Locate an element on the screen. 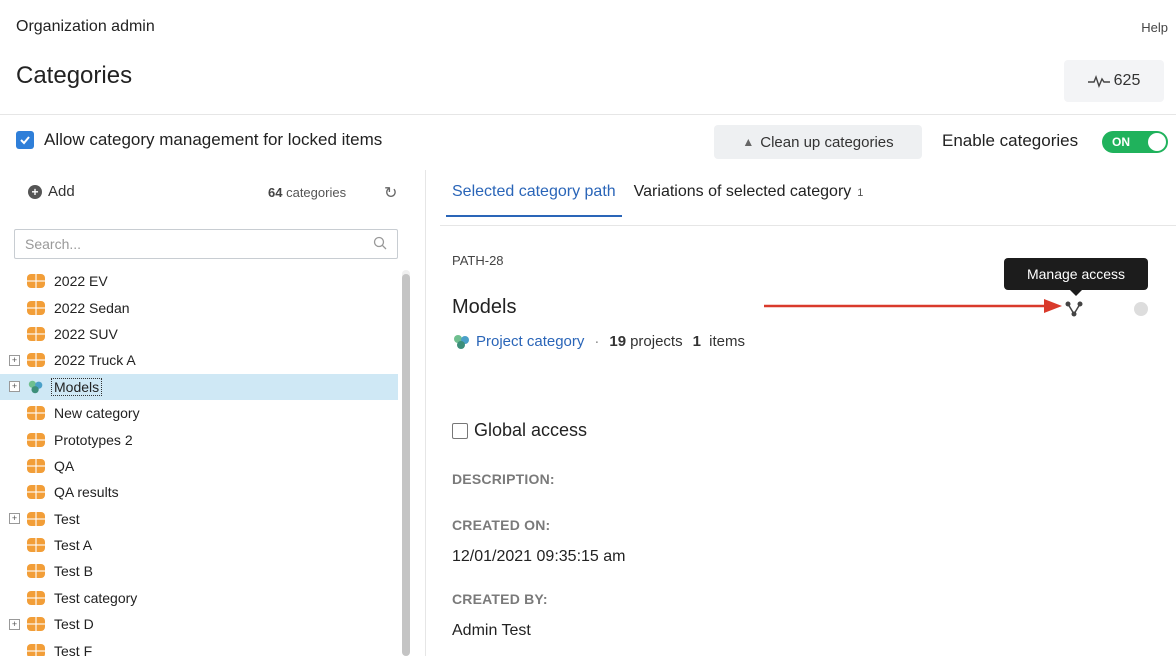 Image resolution: width=1176 pixels, height=656 pixels. check-icon is located at coordinates (25, 140).